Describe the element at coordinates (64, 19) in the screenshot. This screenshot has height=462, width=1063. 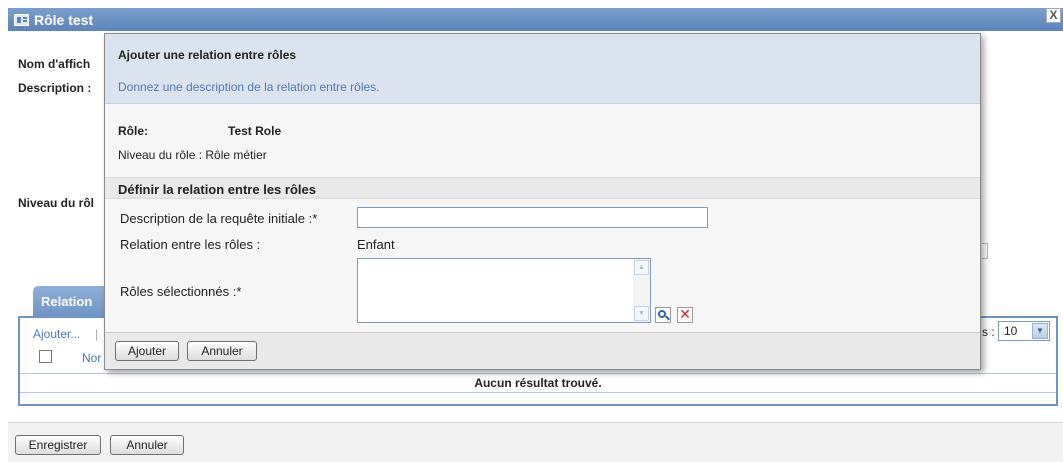
I see `window-title: Rôle test` at that location.